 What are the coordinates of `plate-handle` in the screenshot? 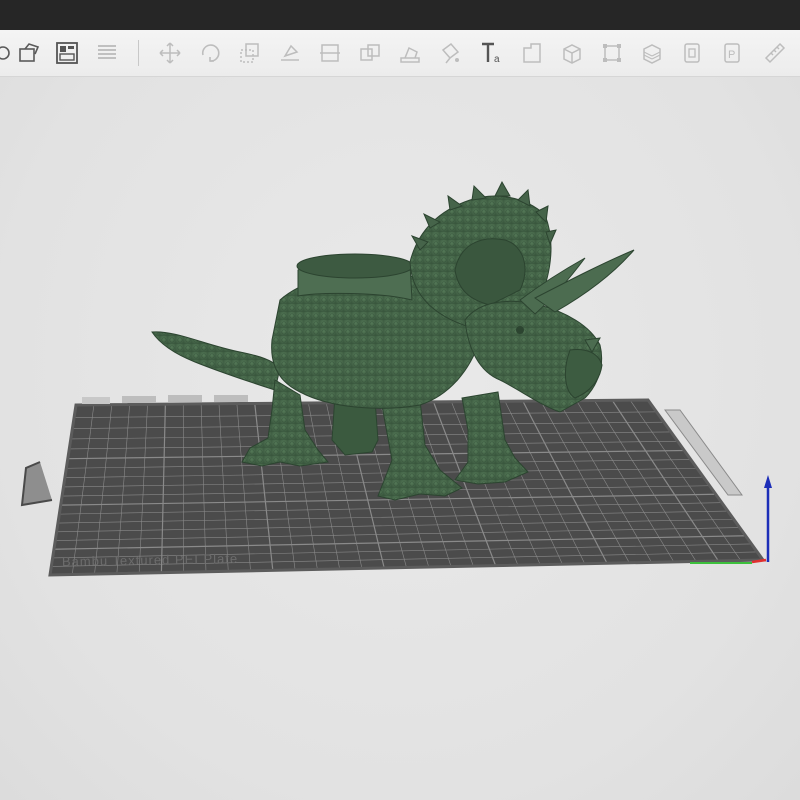 It's located at (36, 484).